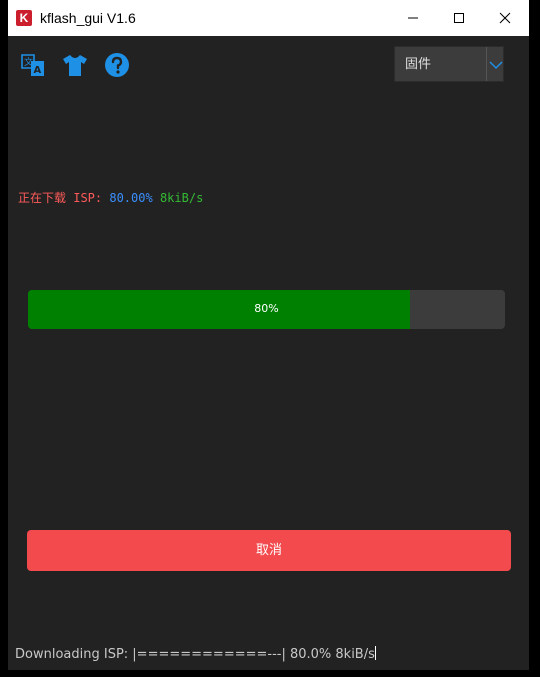 This screenshot has width=540, height=677. Describe the element at coordinates (269, 550) in the screenshot. I see `cancel-button: 取消` at that location.